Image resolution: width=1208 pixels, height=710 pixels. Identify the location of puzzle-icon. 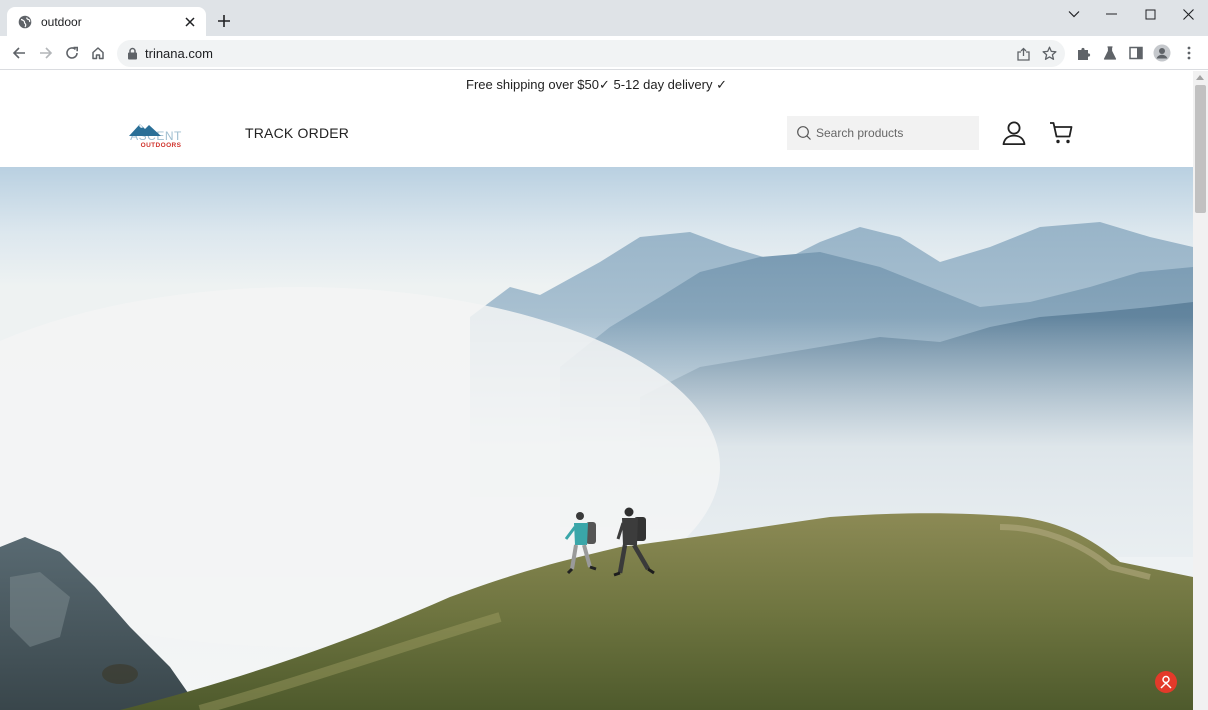
(1083, 53).